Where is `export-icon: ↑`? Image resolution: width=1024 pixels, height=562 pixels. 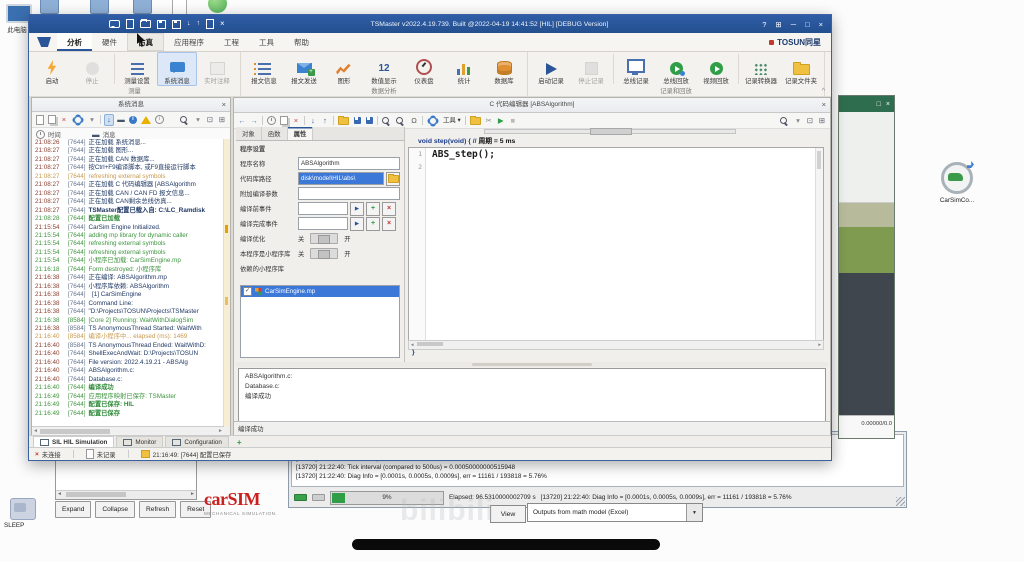
export-icon: ↑ is located at coordinates (199, 24).